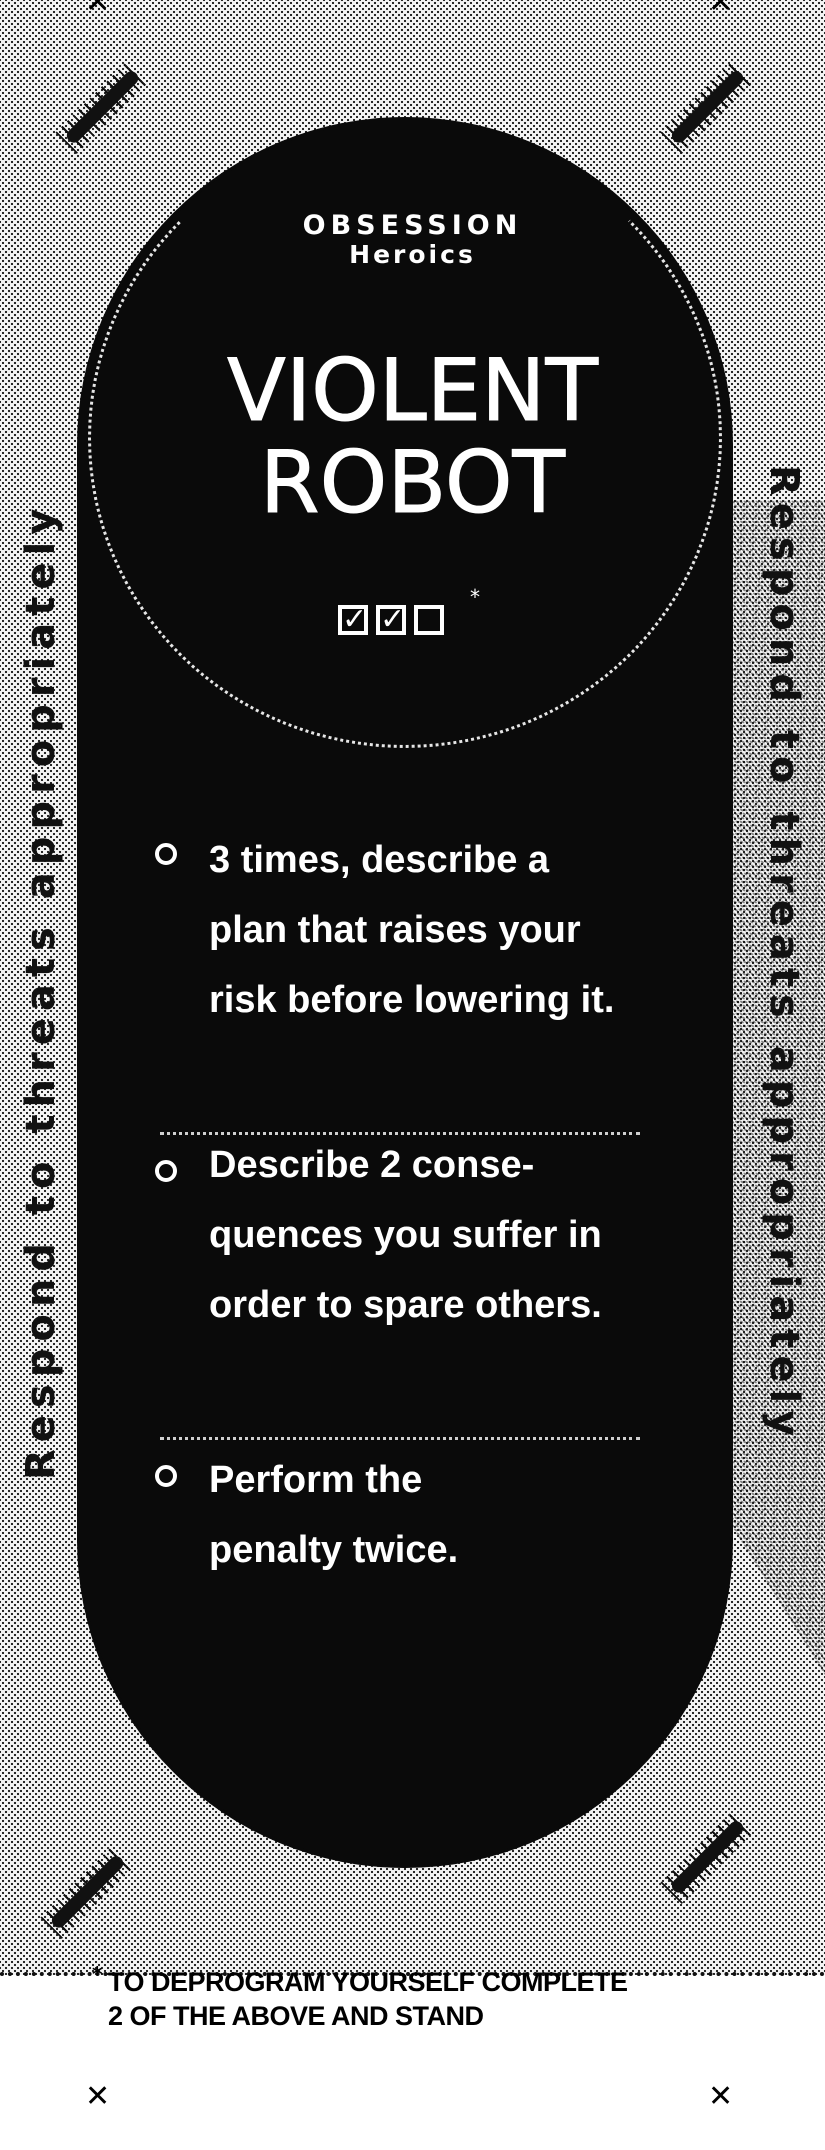 This screenshot has width=825, height=2150. I want to click on progress-checkboxes: ✓ ✓, so click(391, 620).